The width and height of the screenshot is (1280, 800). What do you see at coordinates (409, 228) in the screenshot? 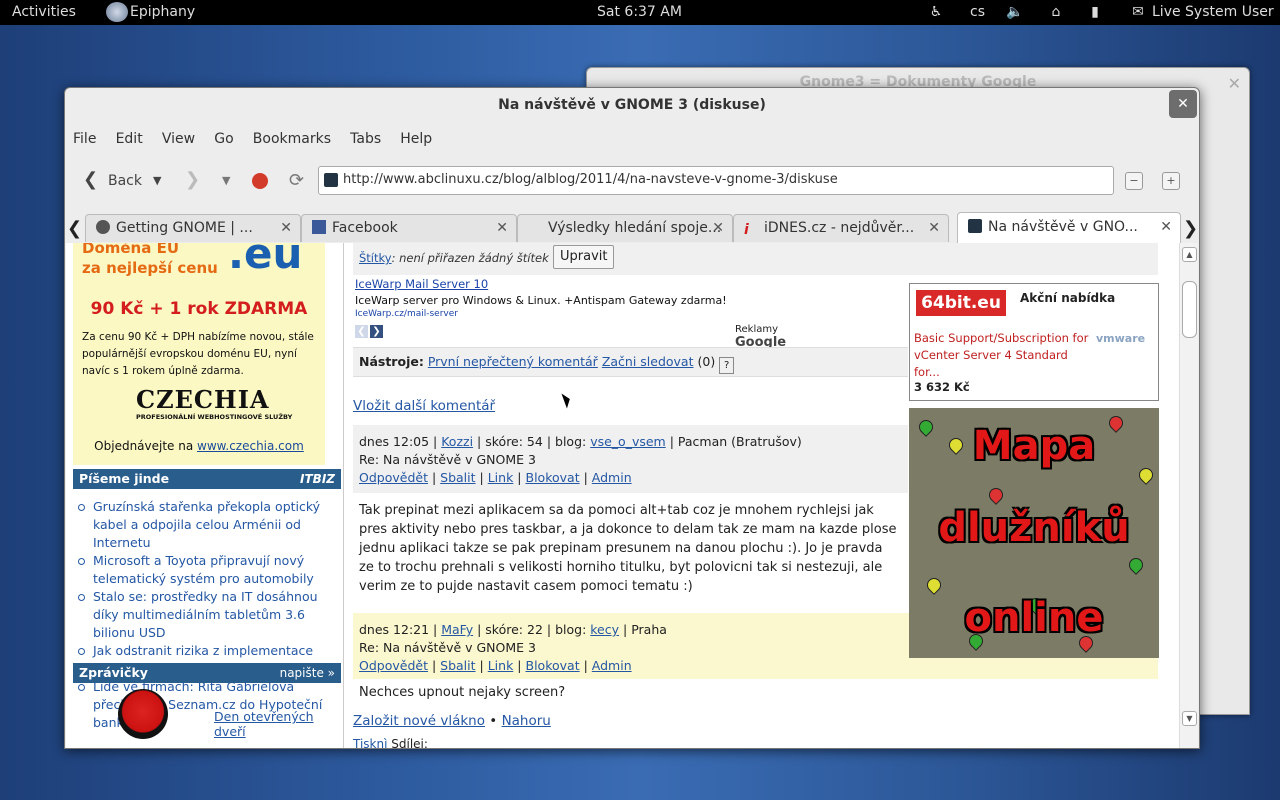
I see `tab-facebook: Facebook ✕` at bounding box center [409, 228].